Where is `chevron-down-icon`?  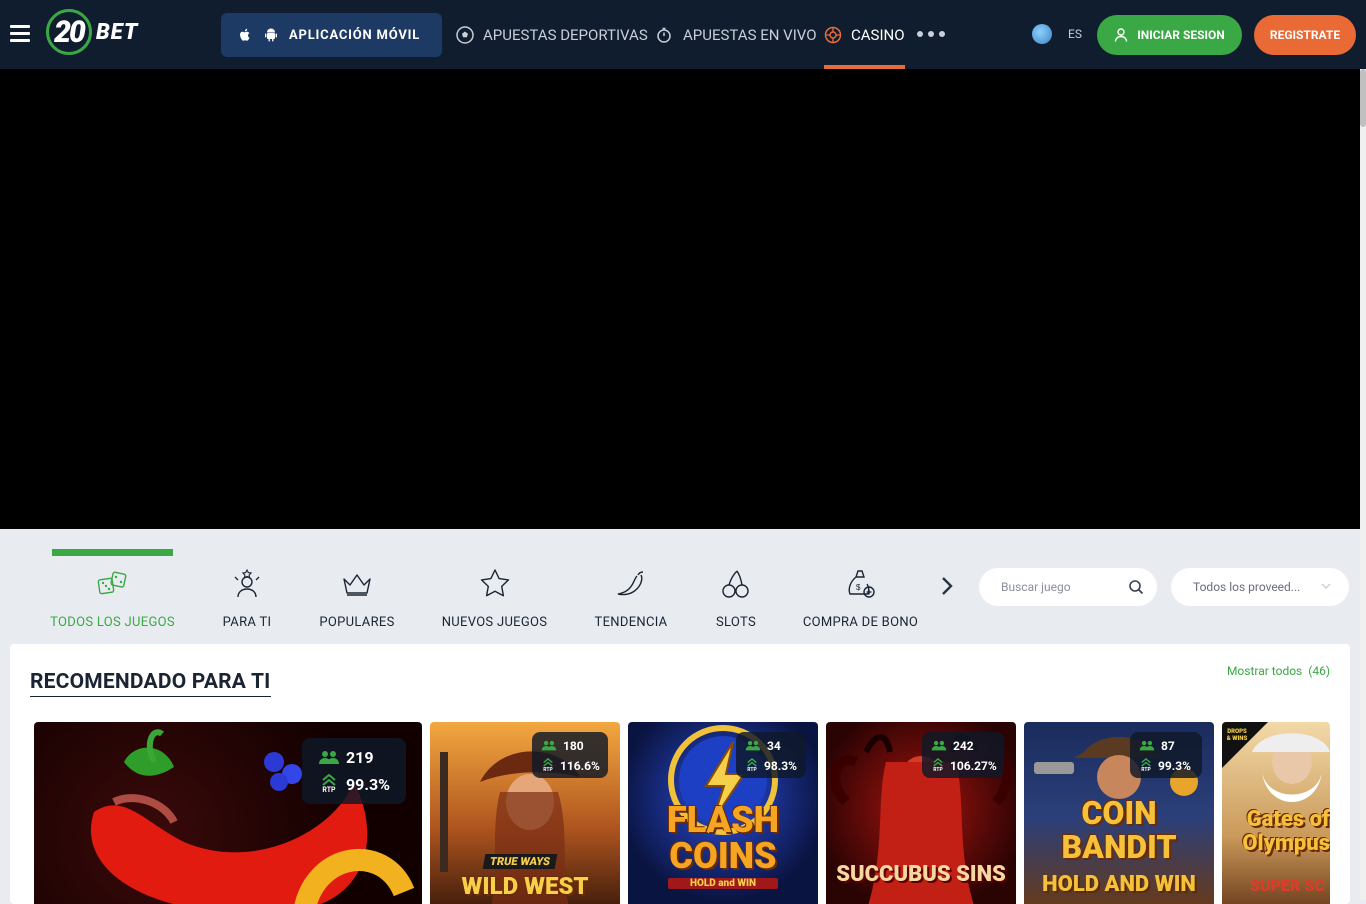
chevron-down-icon is located at coordinates (1326, 586).